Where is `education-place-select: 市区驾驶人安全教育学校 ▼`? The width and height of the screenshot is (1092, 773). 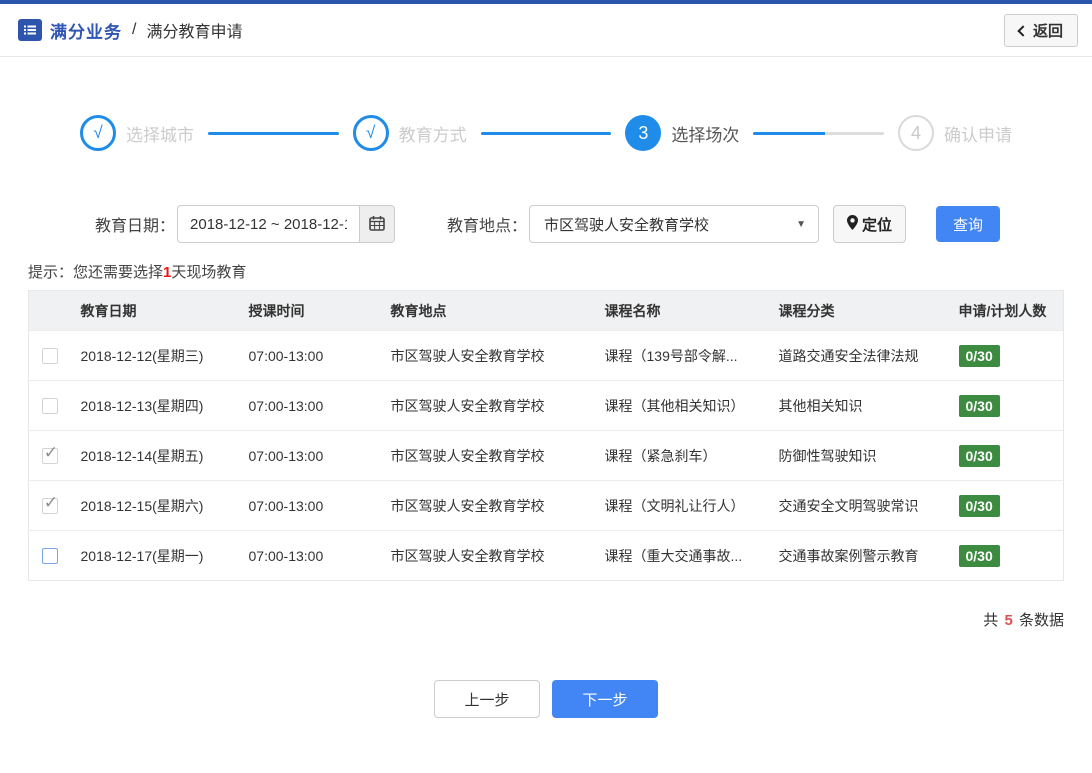 education-place-select: 市区驾驶人安全教育学校 ▼ is located at coordinates (674, 224).